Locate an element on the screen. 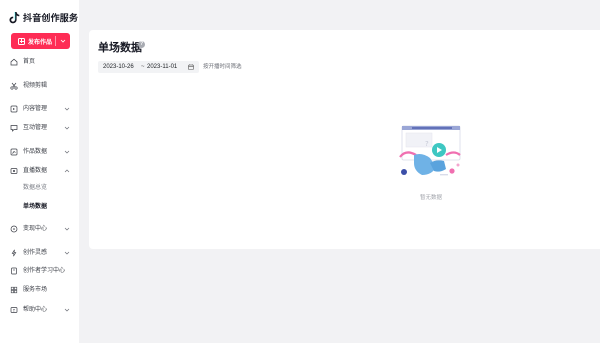 The width and height of the screenshot is (600, 343). sidebar-item-label: 创作者学习中心 is located at coordinates (44, 271).